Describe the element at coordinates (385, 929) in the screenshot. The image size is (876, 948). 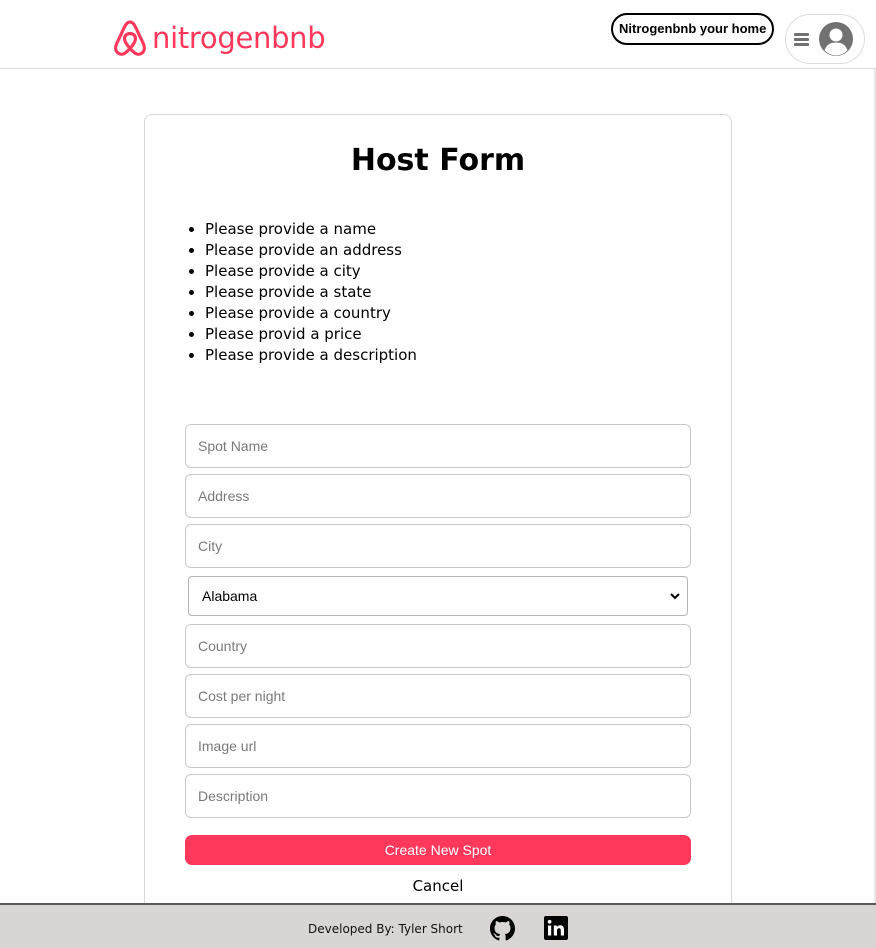
I see `developer-credit: Developed By: Tyler Short` at that location.